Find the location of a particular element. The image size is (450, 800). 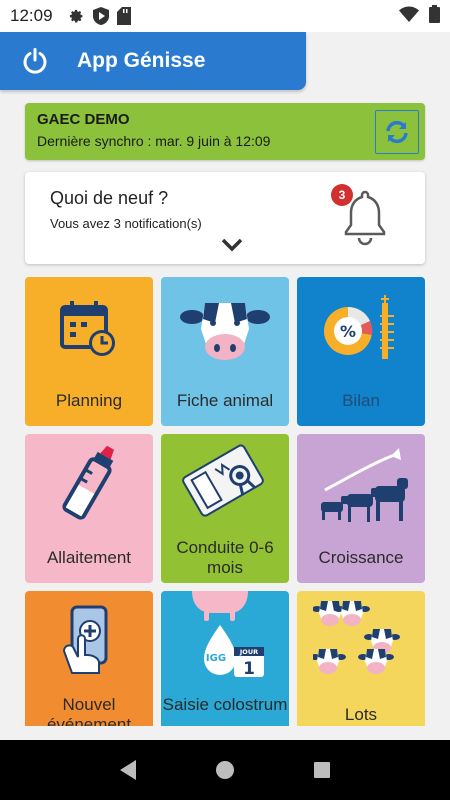

percent-chart-icon: % is located at coordinates (361, 331).